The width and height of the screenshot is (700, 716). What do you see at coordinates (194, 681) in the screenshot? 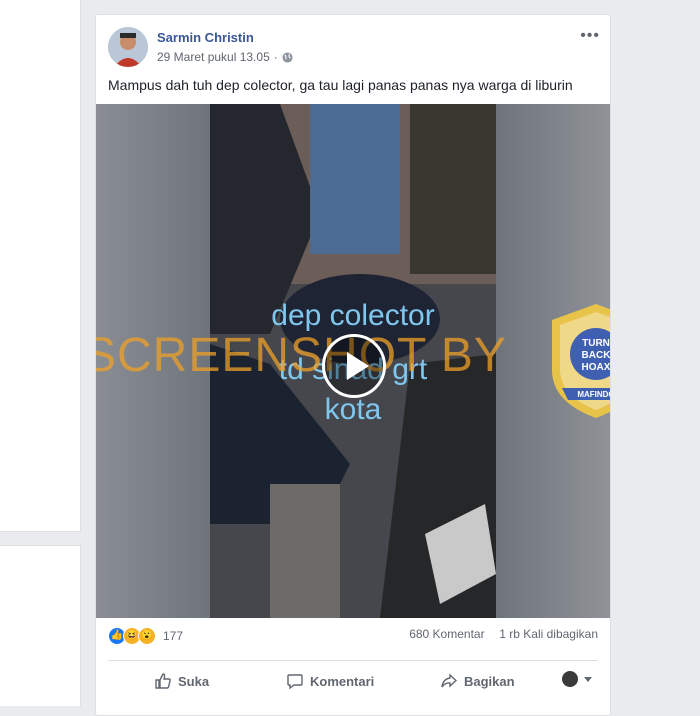
I see `like-label: Suka` at bounding box center [194, 681].